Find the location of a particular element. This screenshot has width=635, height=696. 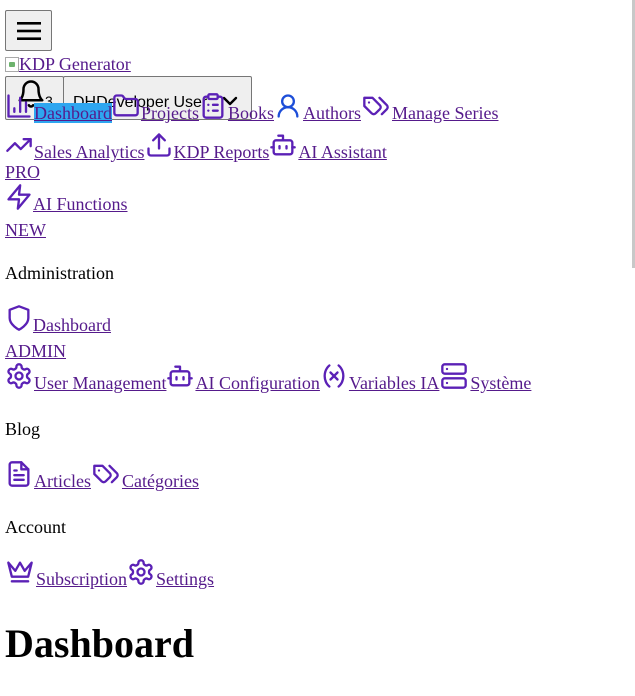

nav-label: KDP Reports is located at coordinates (221, 152).